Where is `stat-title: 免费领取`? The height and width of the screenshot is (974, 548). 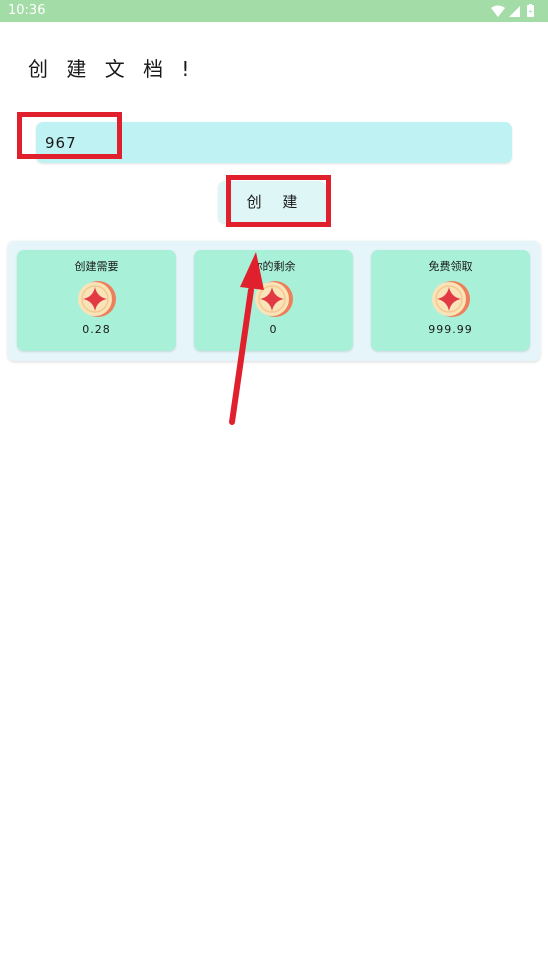
stat-title: 免费领取 is located at coordinates (450, 266).